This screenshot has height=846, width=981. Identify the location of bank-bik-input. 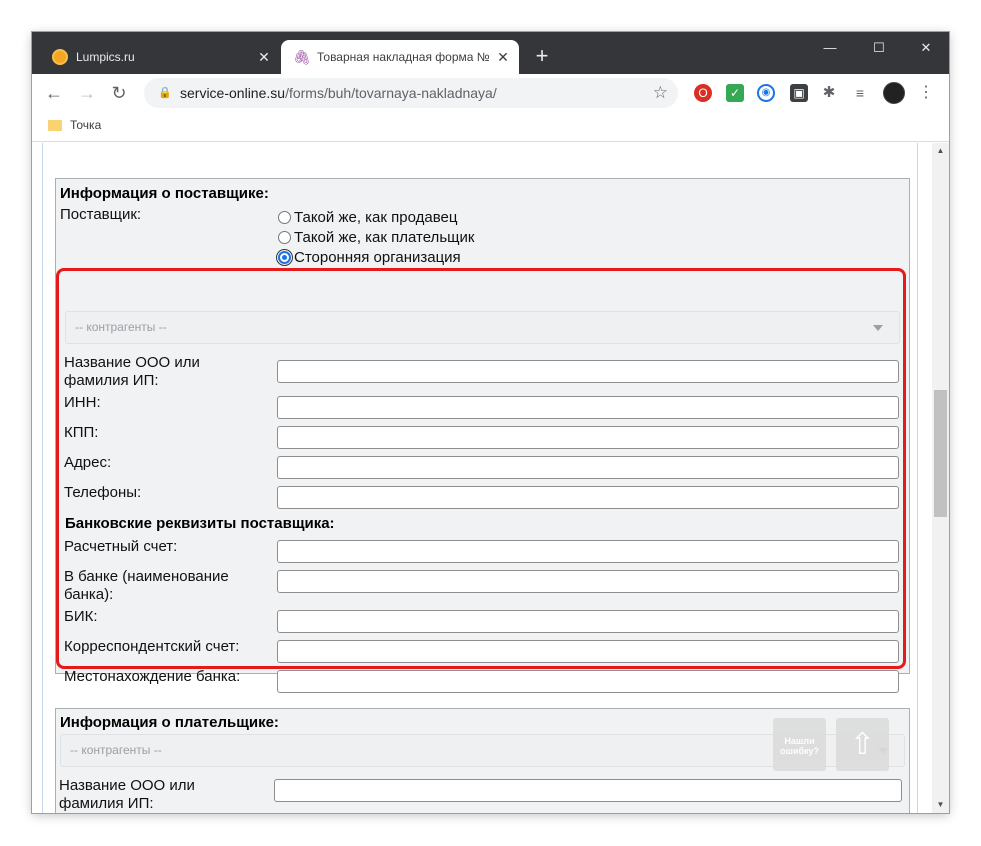
(588, 621).